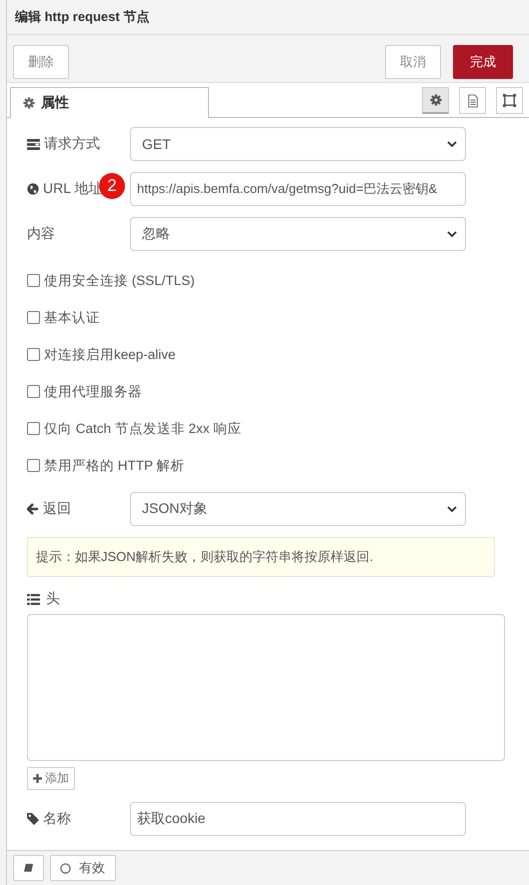  Describe the element at coordinates (37, 778) in the screenshot. I see `plus-icon` at that location.